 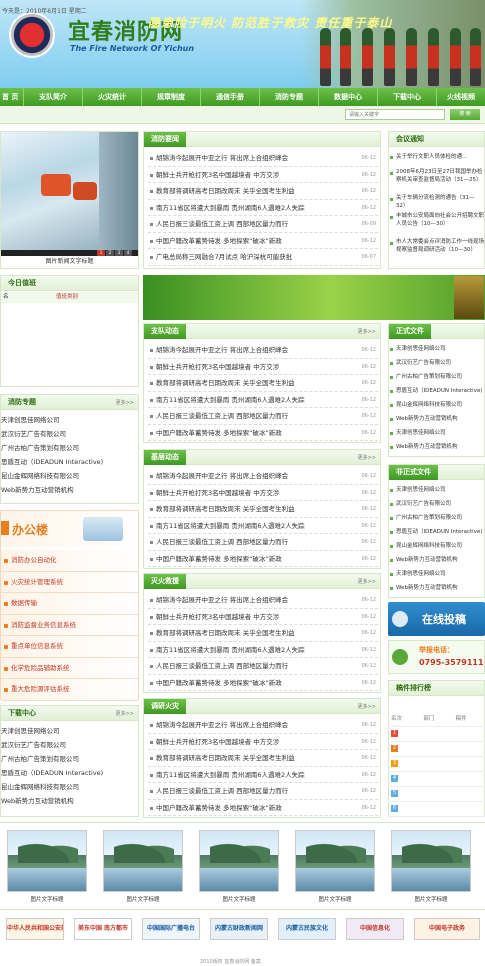 What do you see at coordinates (367, 581) in the screenshot?
I see `firefighting-rescue-more-link: 更多>>` at bounding box center [367, 581].